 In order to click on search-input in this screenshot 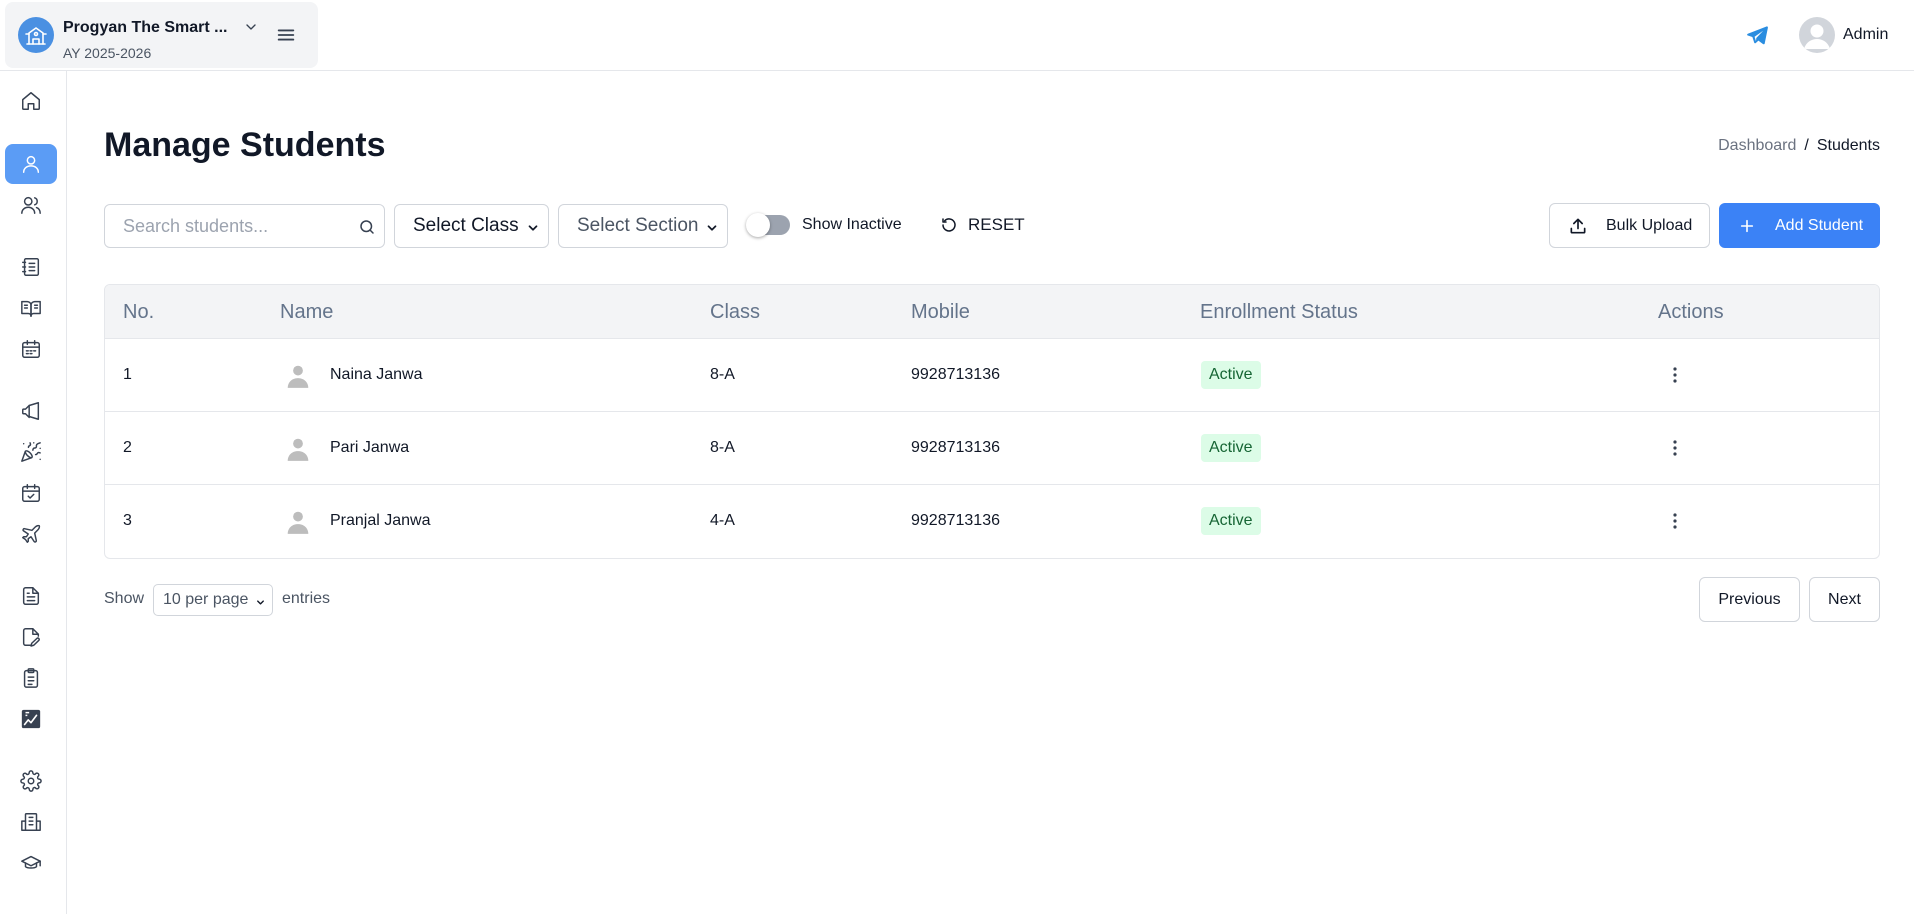, I will do `click(230, 226)`.